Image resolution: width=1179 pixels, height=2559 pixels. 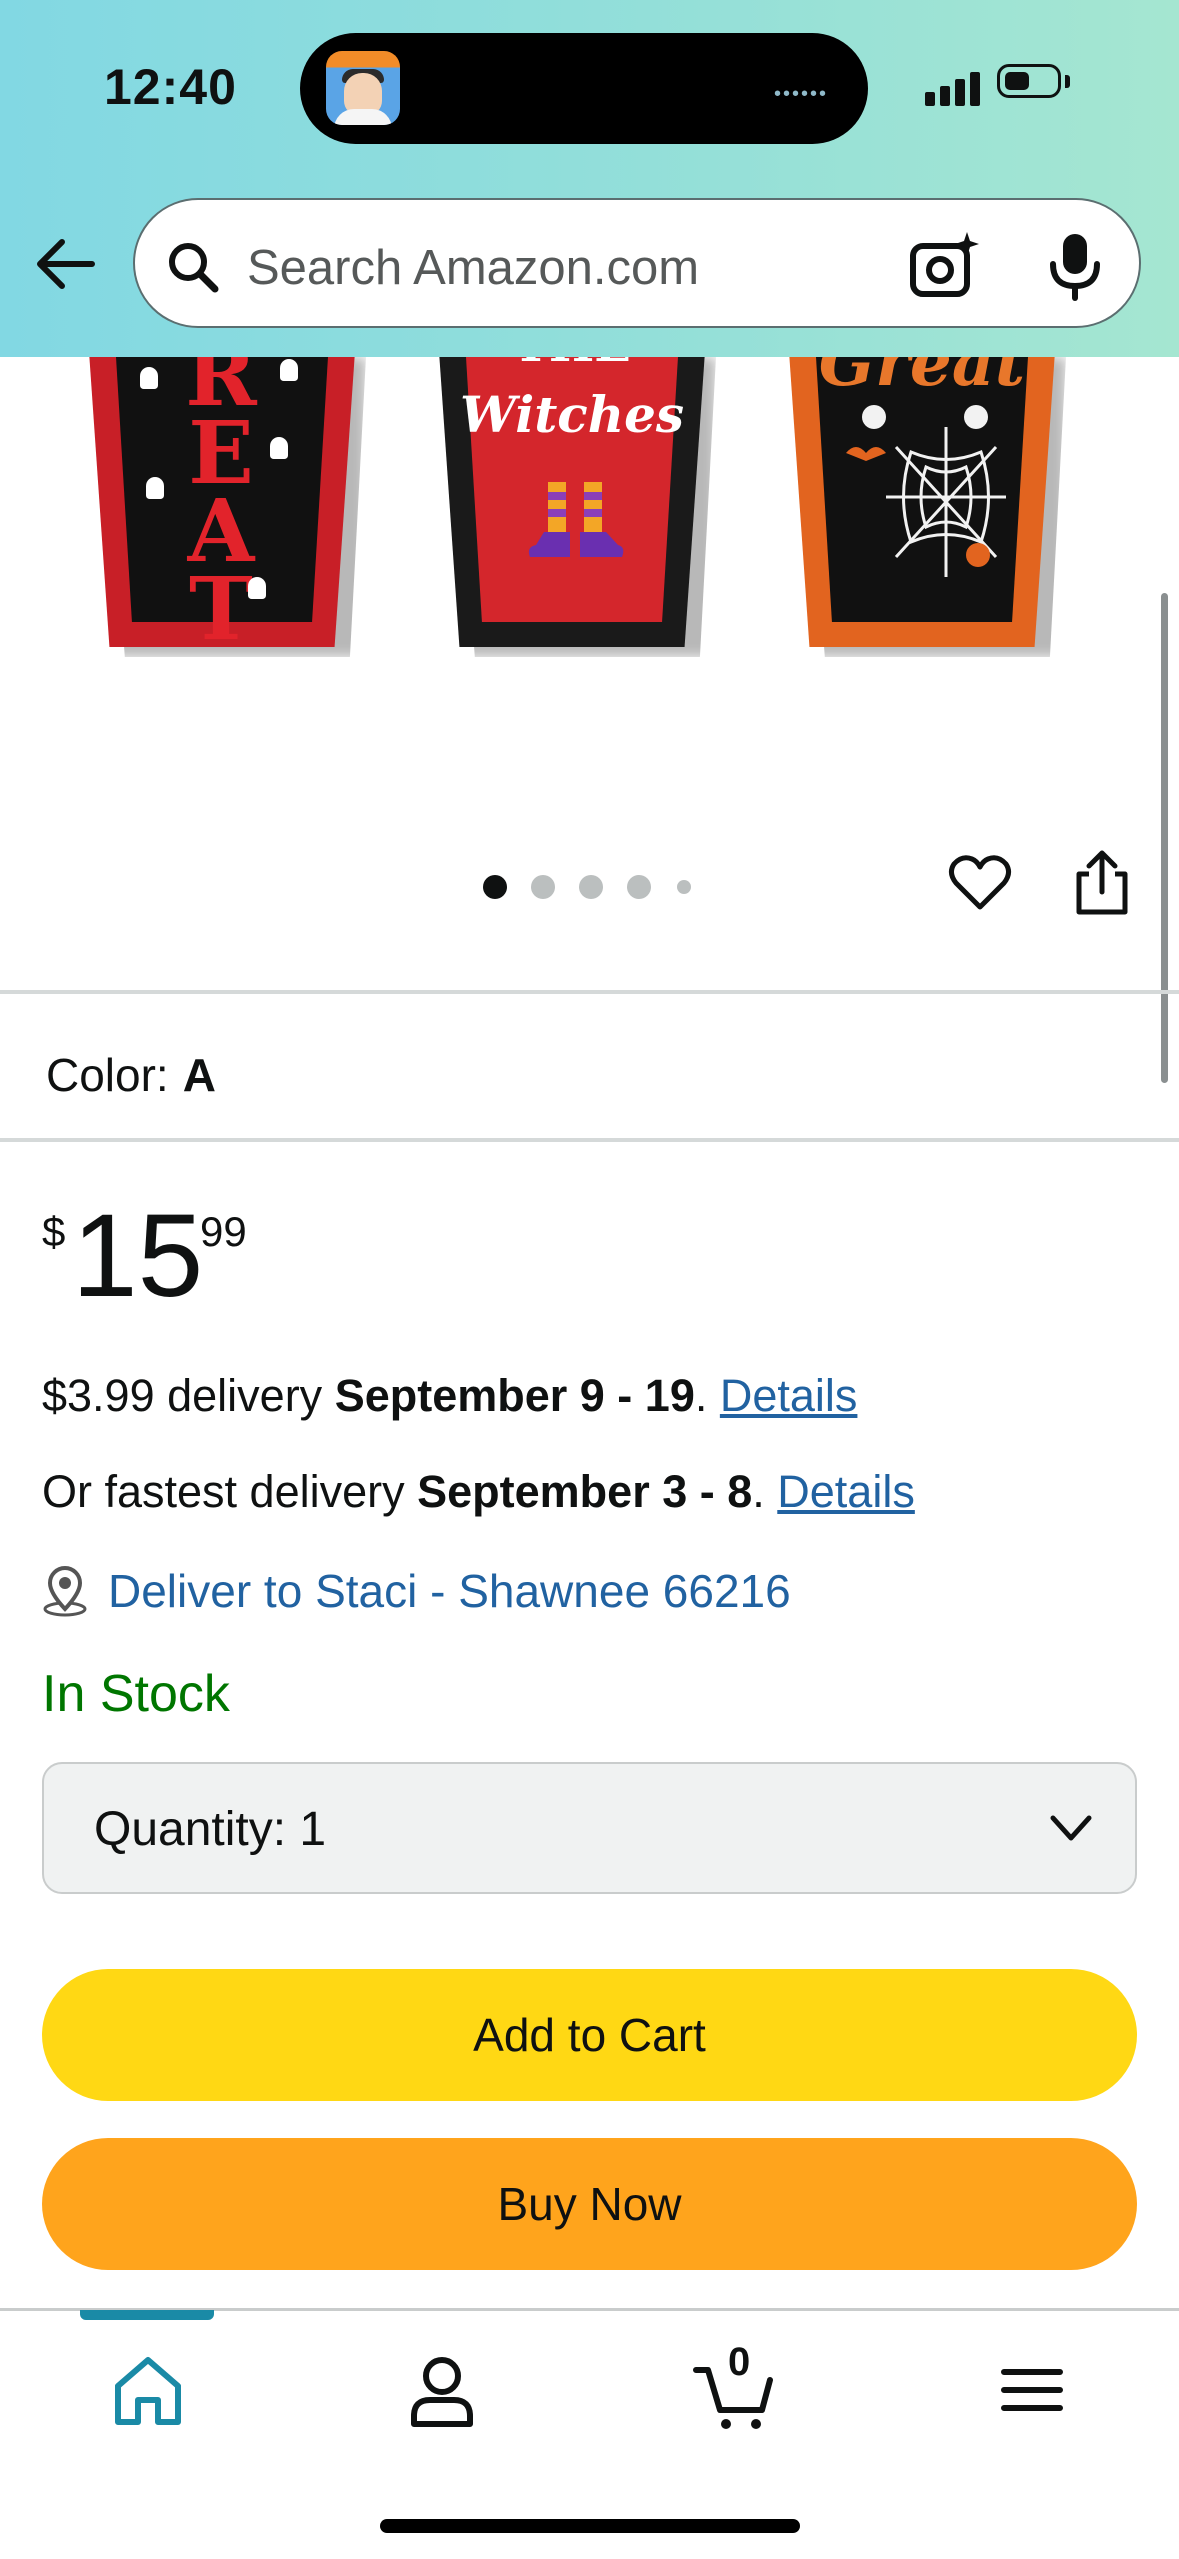 I want to click on quantity-label: Quantity: 1, so click(x=210, y=1829).